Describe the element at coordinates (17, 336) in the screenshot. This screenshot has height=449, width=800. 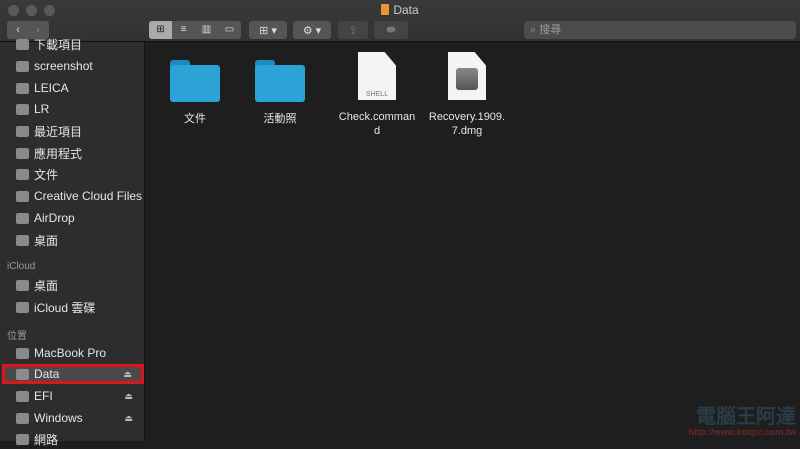
I see `section-header-locations: 位置` at that location.